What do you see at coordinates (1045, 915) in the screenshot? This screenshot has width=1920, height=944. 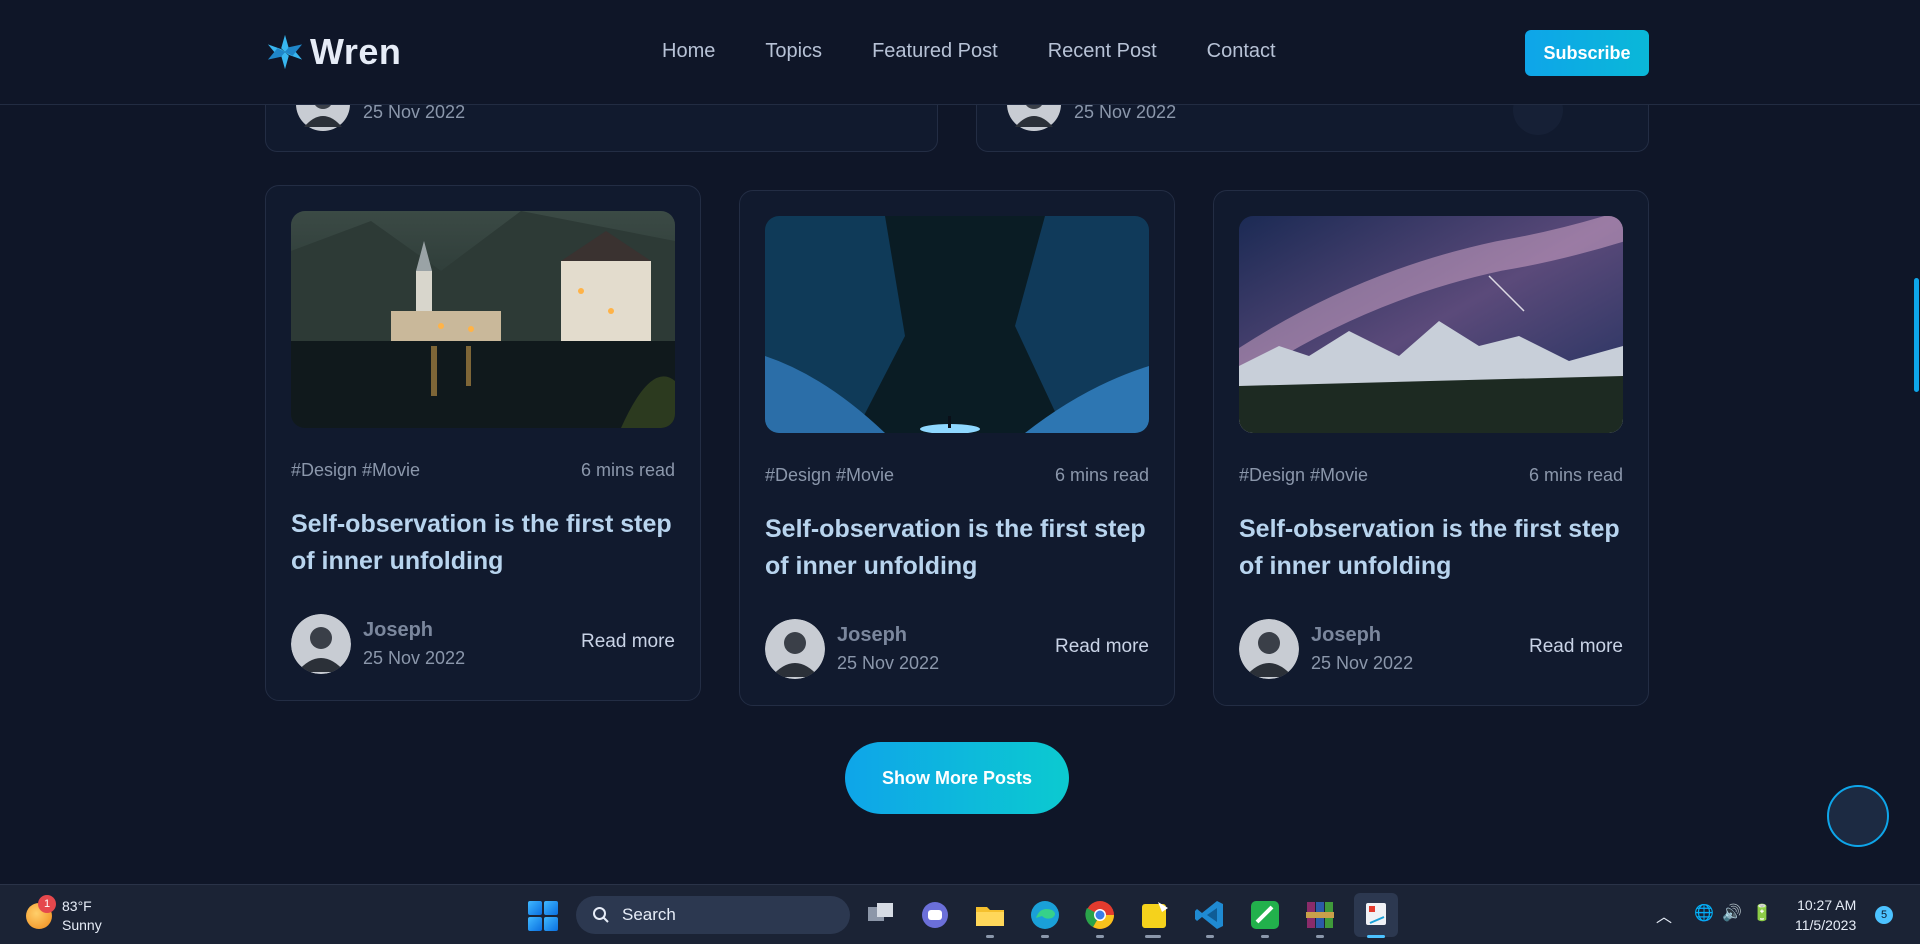 I see `edge-icon` at bounding box center [1045, 915].